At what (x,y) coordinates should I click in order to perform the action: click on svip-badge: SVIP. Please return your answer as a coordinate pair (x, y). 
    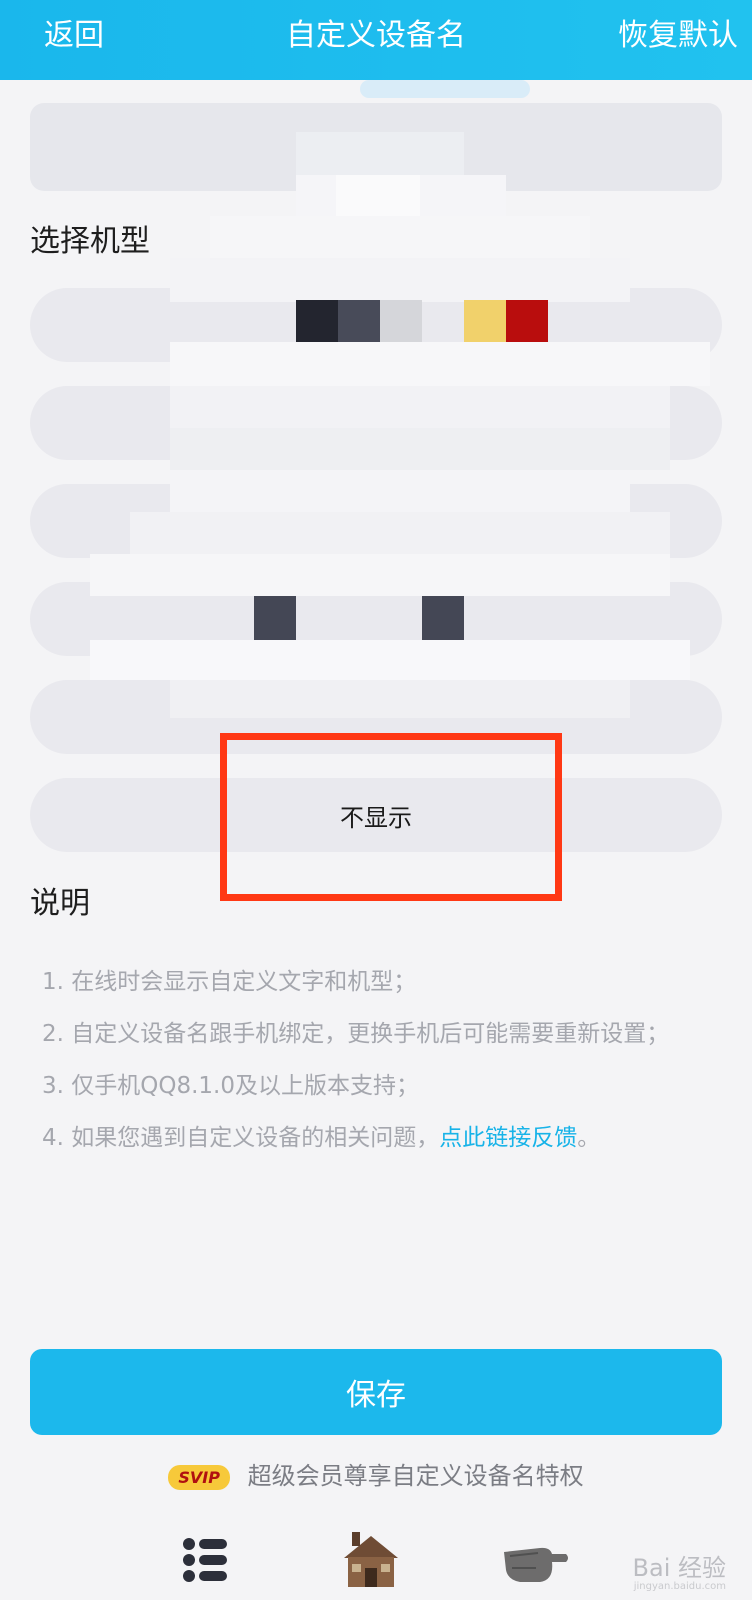
    Looking at the image, I should click on (199, 1477).